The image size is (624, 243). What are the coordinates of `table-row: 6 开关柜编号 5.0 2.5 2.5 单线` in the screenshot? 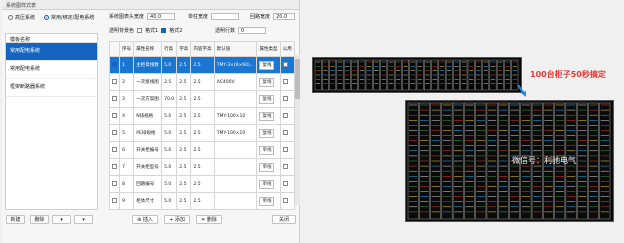 It's located at (202, 150).